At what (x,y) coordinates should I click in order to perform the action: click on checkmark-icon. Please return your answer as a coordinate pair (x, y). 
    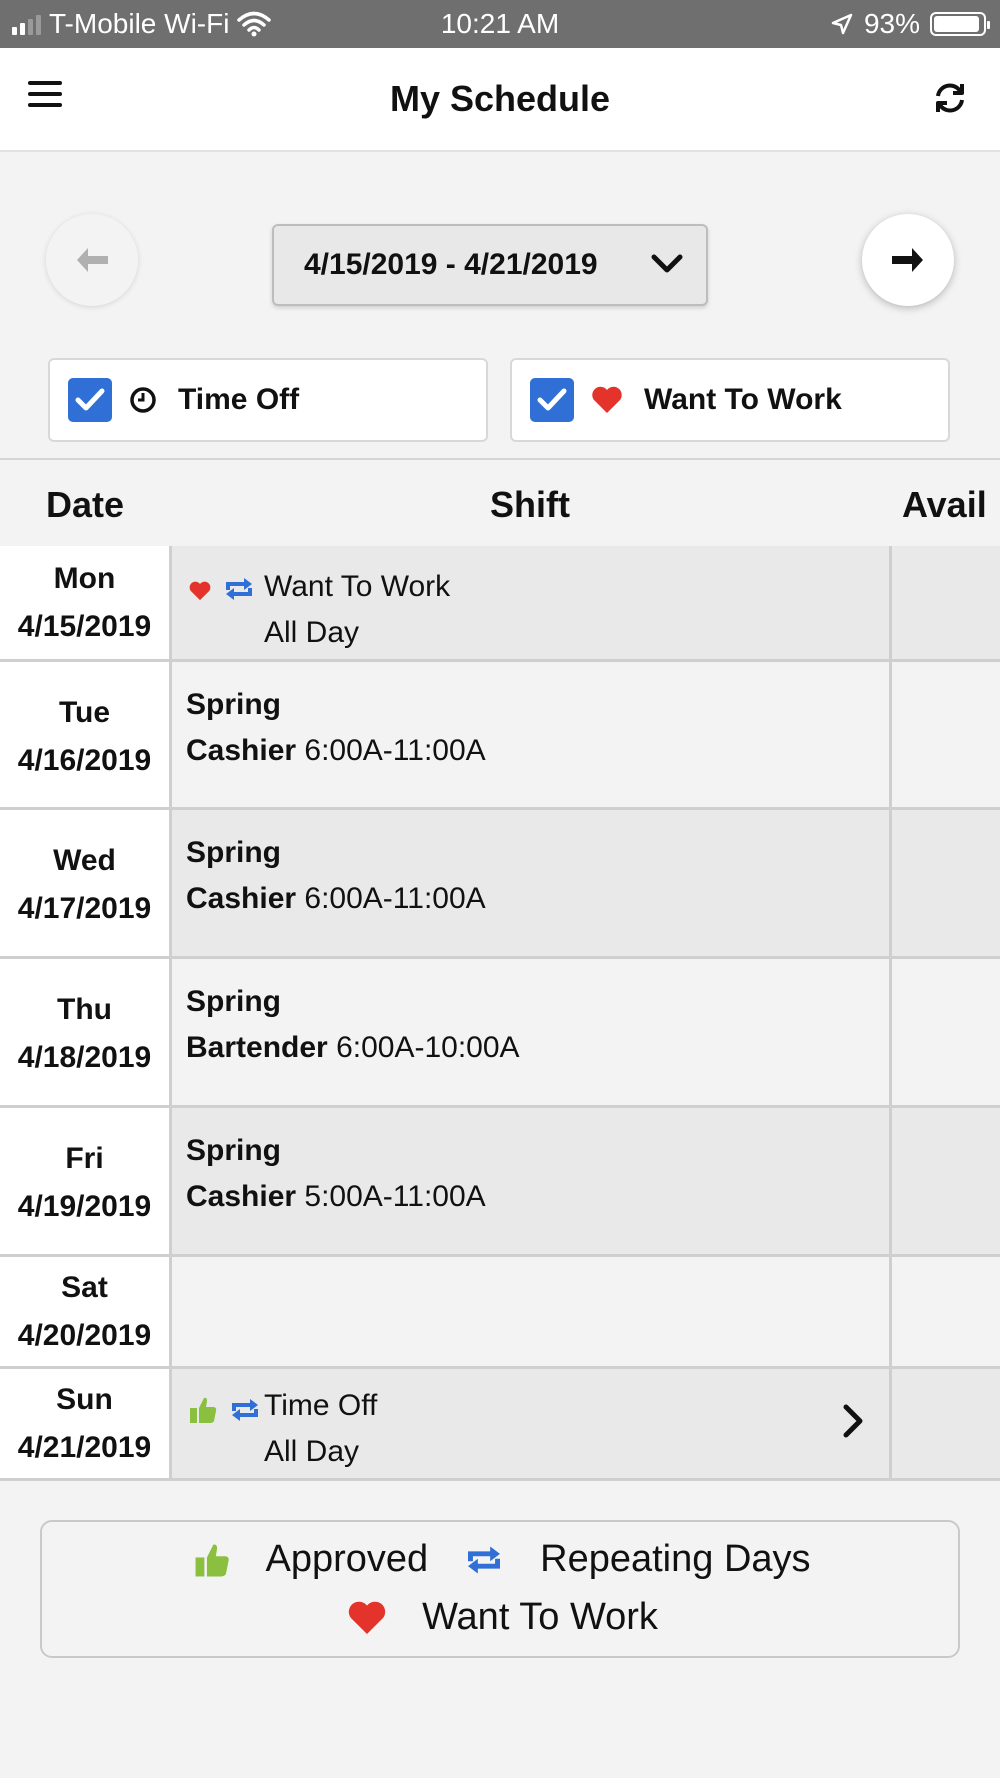
    Looking at the image, I should click on (552, 399).